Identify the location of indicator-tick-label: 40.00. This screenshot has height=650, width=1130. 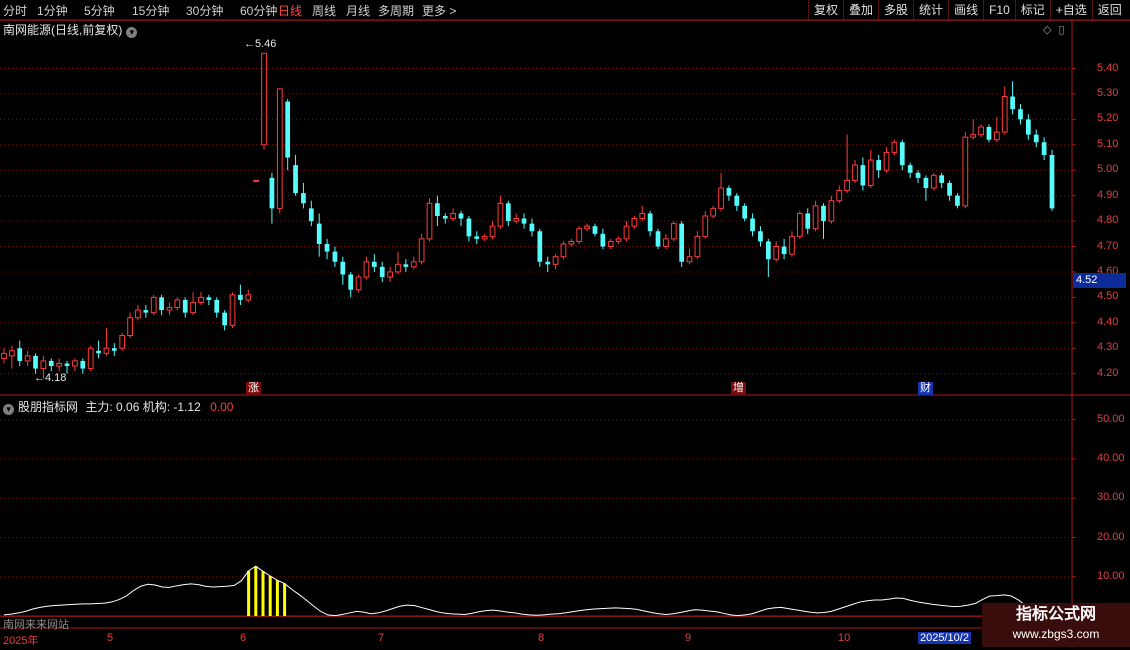
(1111, 457).